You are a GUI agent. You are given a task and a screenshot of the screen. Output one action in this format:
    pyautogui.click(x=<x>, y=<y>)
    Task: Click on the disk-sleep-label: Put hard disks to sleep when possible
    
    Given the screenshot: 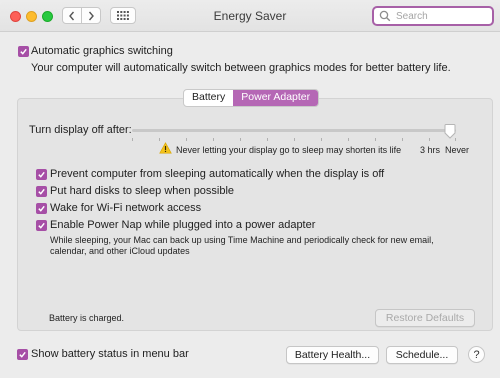 What is the action you would take?
    pyautogui.click(x=142, y=191)
    